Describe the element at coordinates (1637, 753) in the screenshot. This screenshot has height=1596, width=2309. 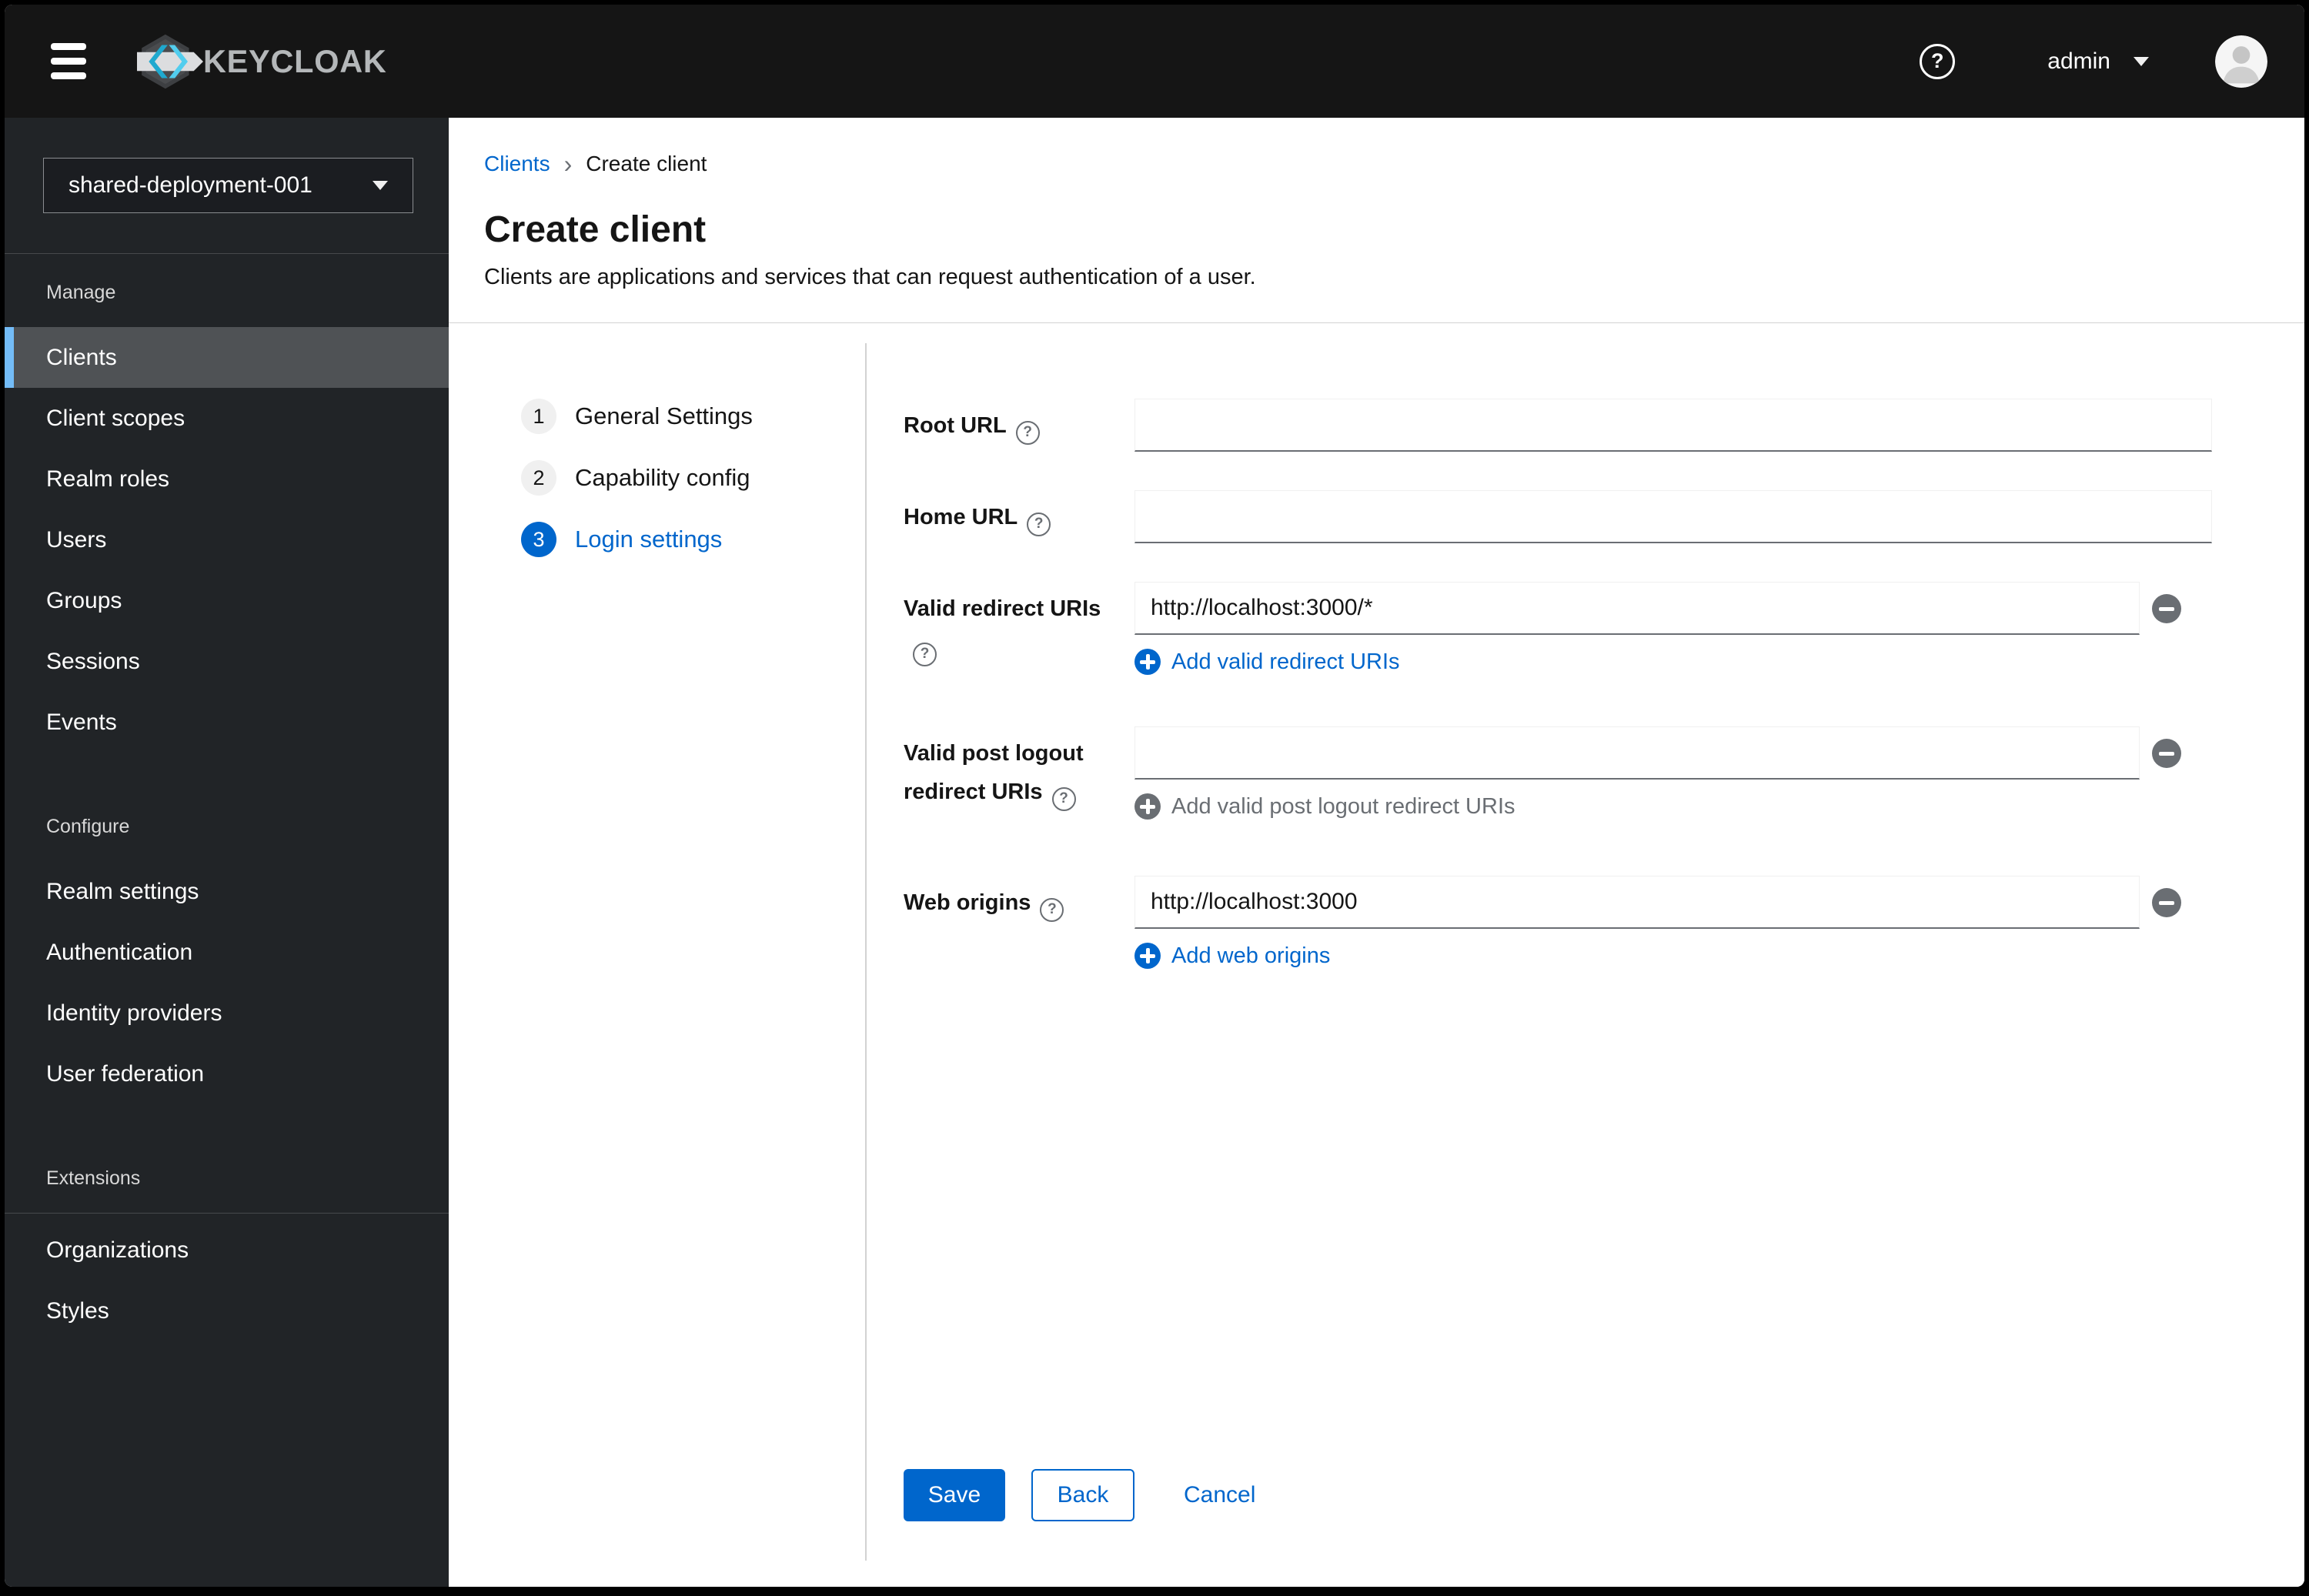
I see `valid-post-logout-redirect-uri-input` at that location.